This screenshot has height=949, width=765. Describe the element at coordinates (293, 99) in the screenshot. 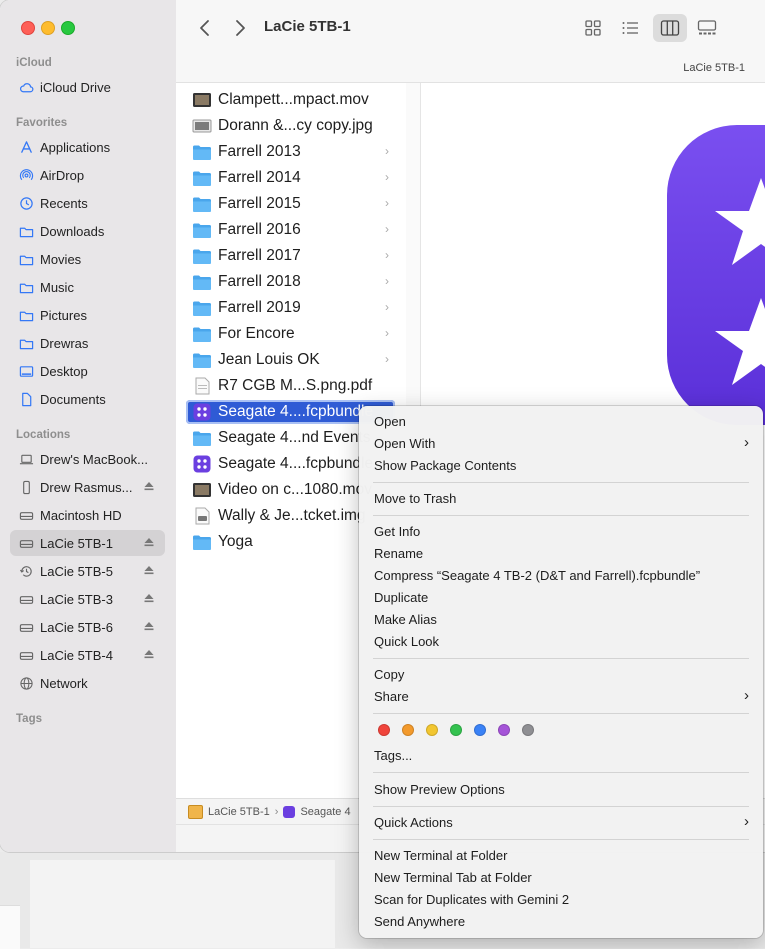

I see `file-name: Clampett...mpact.mov` at that location.